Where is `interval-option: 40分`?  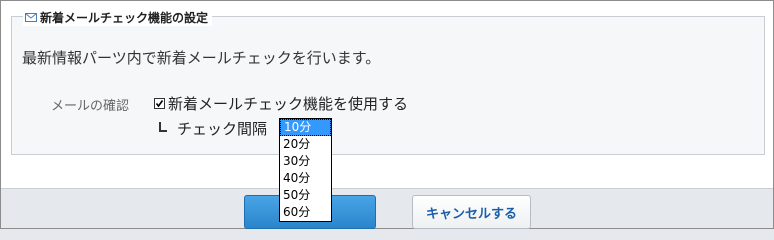
interval-option: 40分 is located at coordinates (305, 178).